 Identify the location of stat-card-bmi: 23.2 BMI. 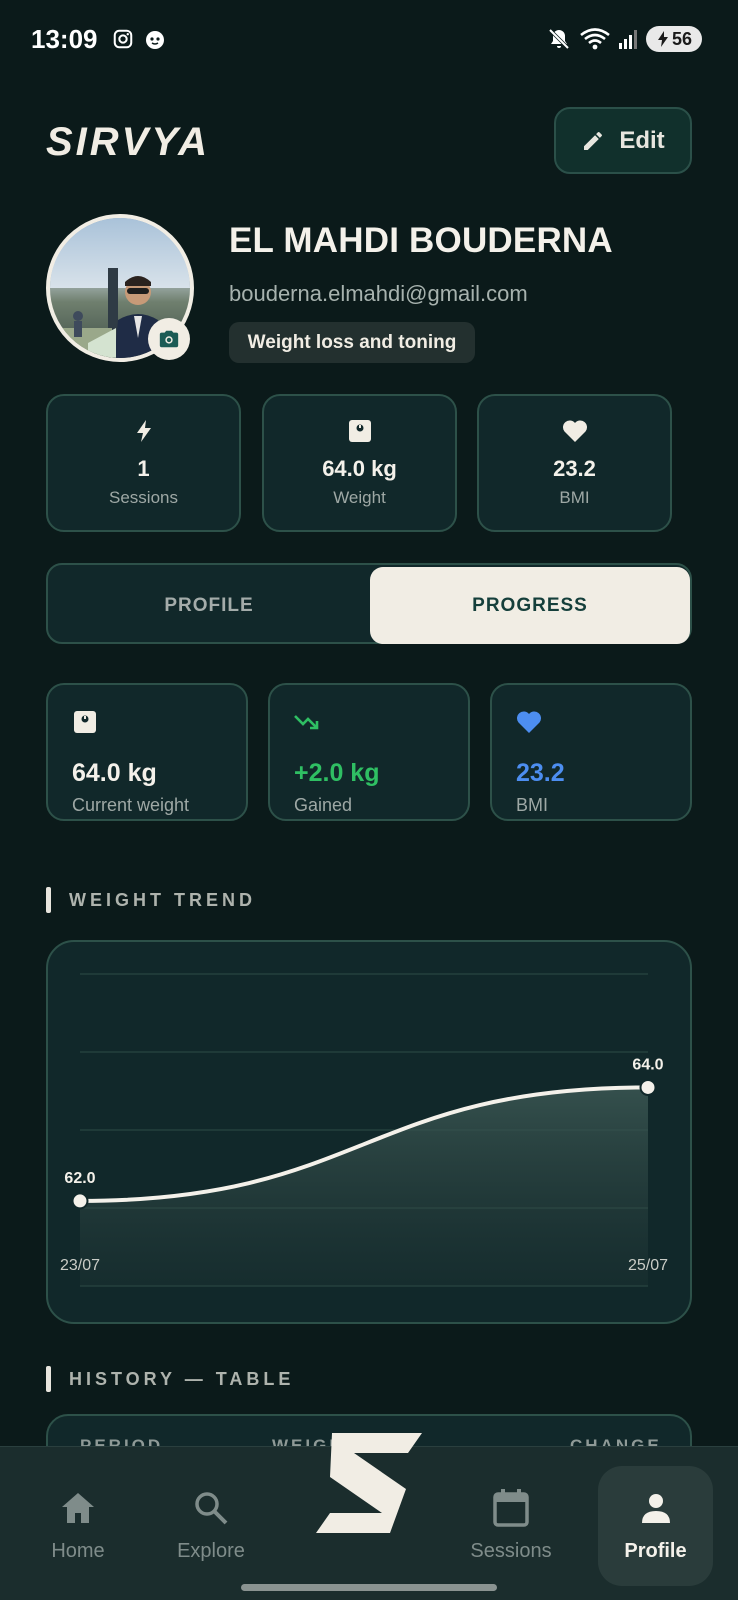
(574, 463).